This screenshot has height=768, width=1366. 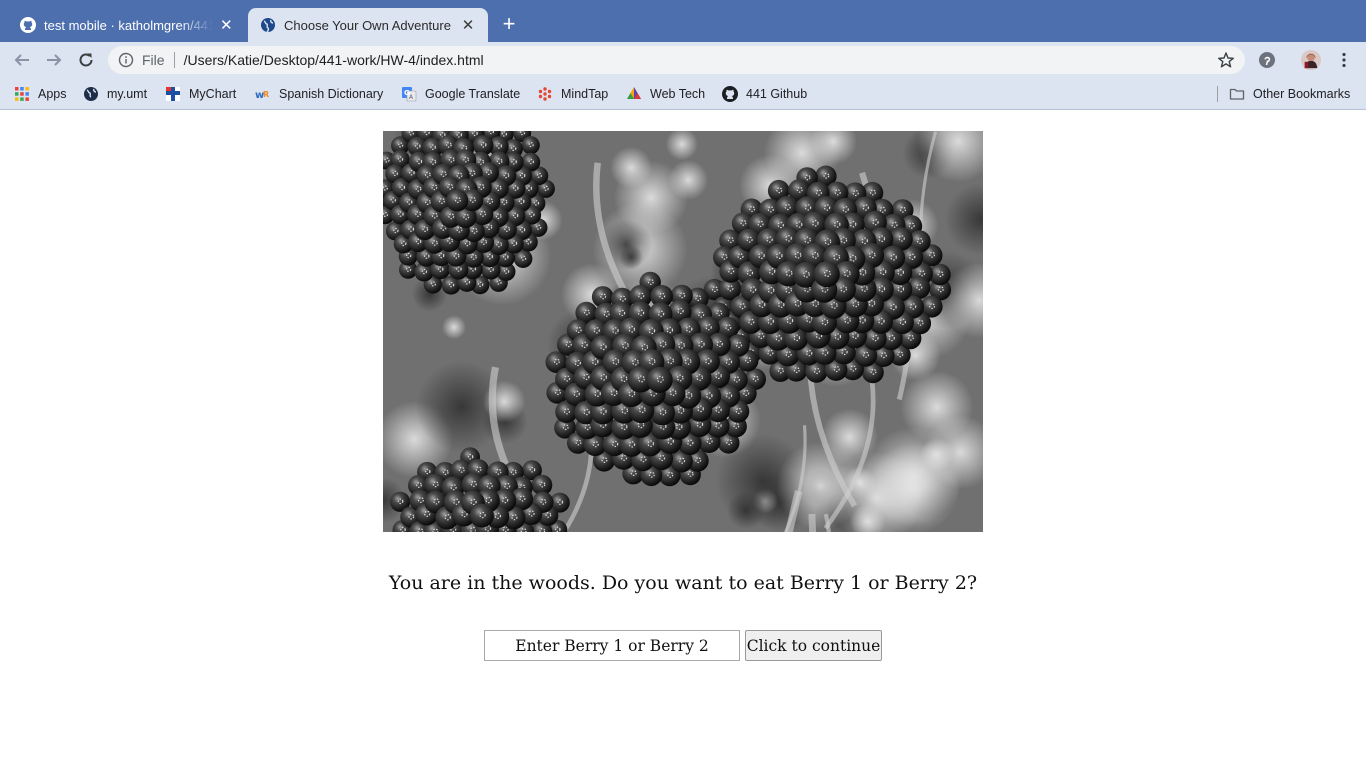 I want to click on bookmark-label: Apps, so click(x=52, y=94).